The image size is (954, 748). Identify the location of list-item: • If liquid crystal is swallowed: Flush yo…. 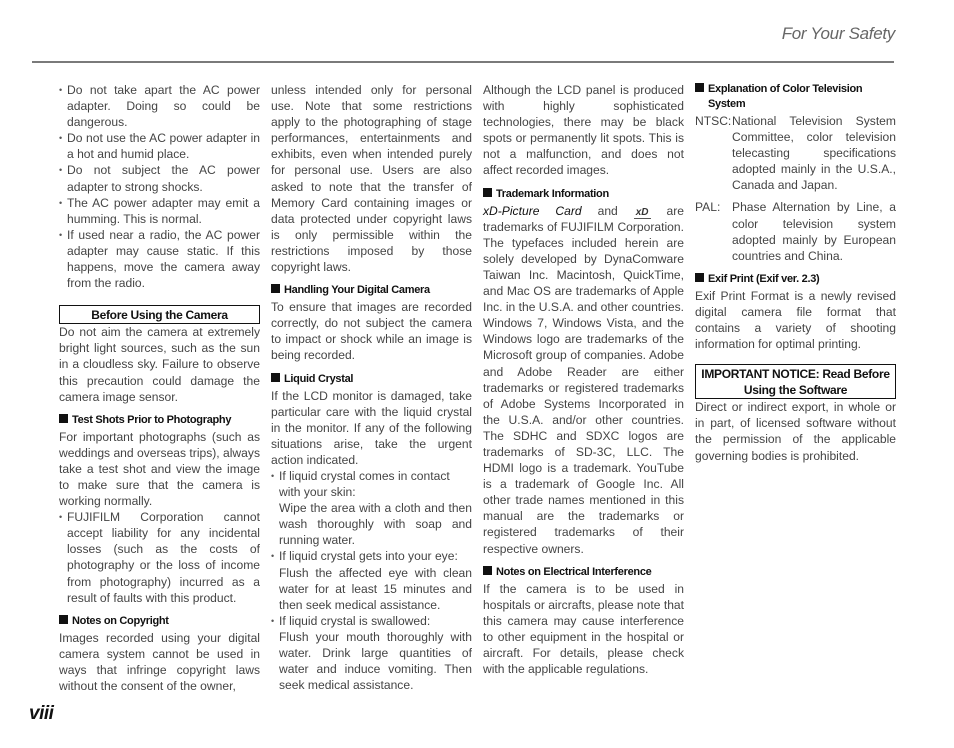
(371, 653).